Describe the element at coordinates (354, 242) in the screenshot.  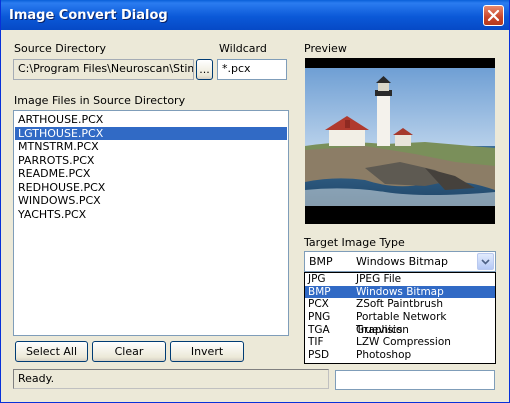
I see `target-type-label: Target Image Type` at that location.